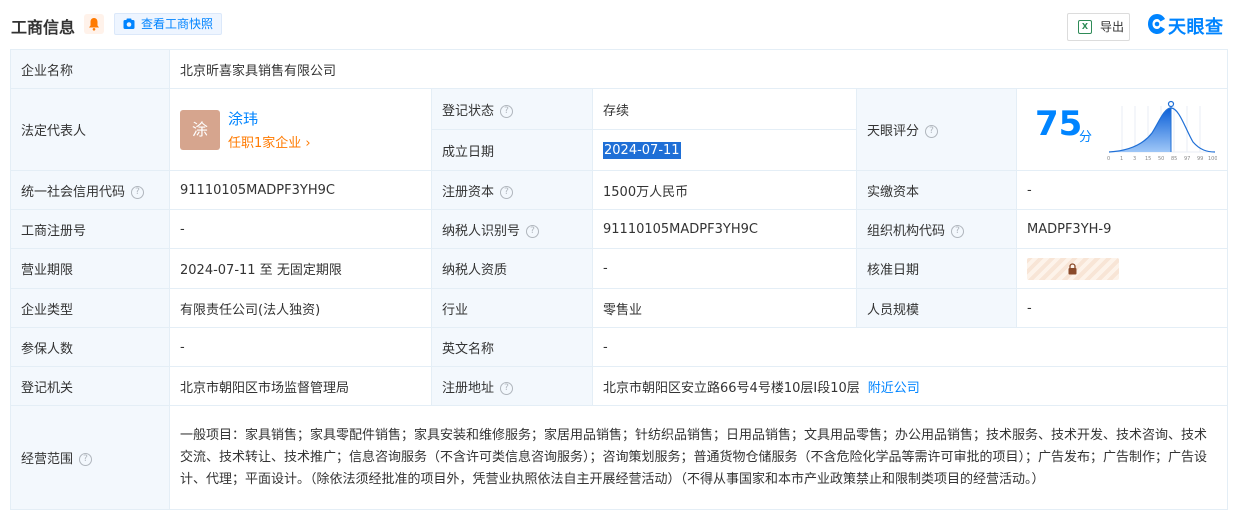 This screenshot has height=515, width=1234. Describe the element at coordinates (936, 268) in the screenshot. I see `label-approval-date: 核准日期` at that location.